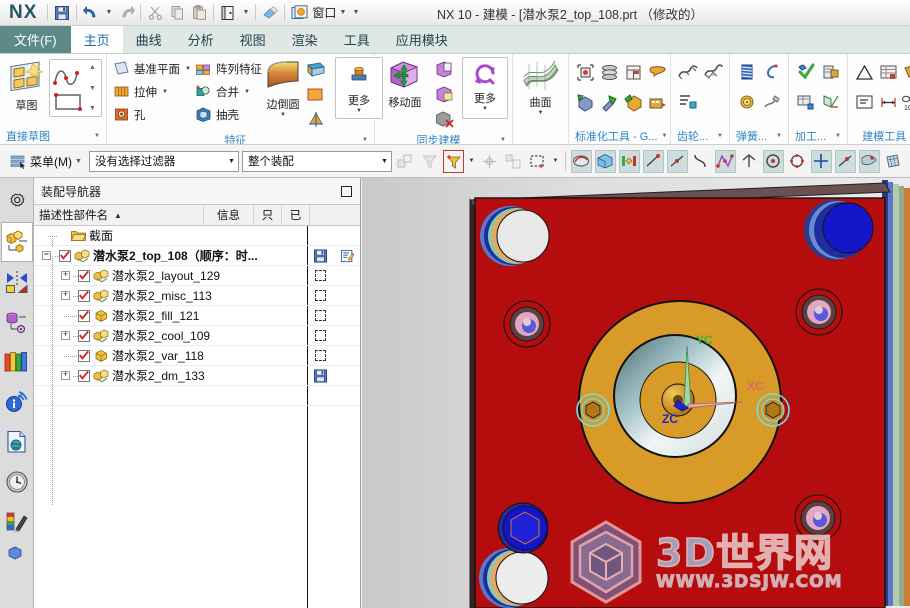 This screenshot has width=910, height=608. Describe the element at coordinates (453, 161) in the screenshot. I see `filter-active-icon` at that location.